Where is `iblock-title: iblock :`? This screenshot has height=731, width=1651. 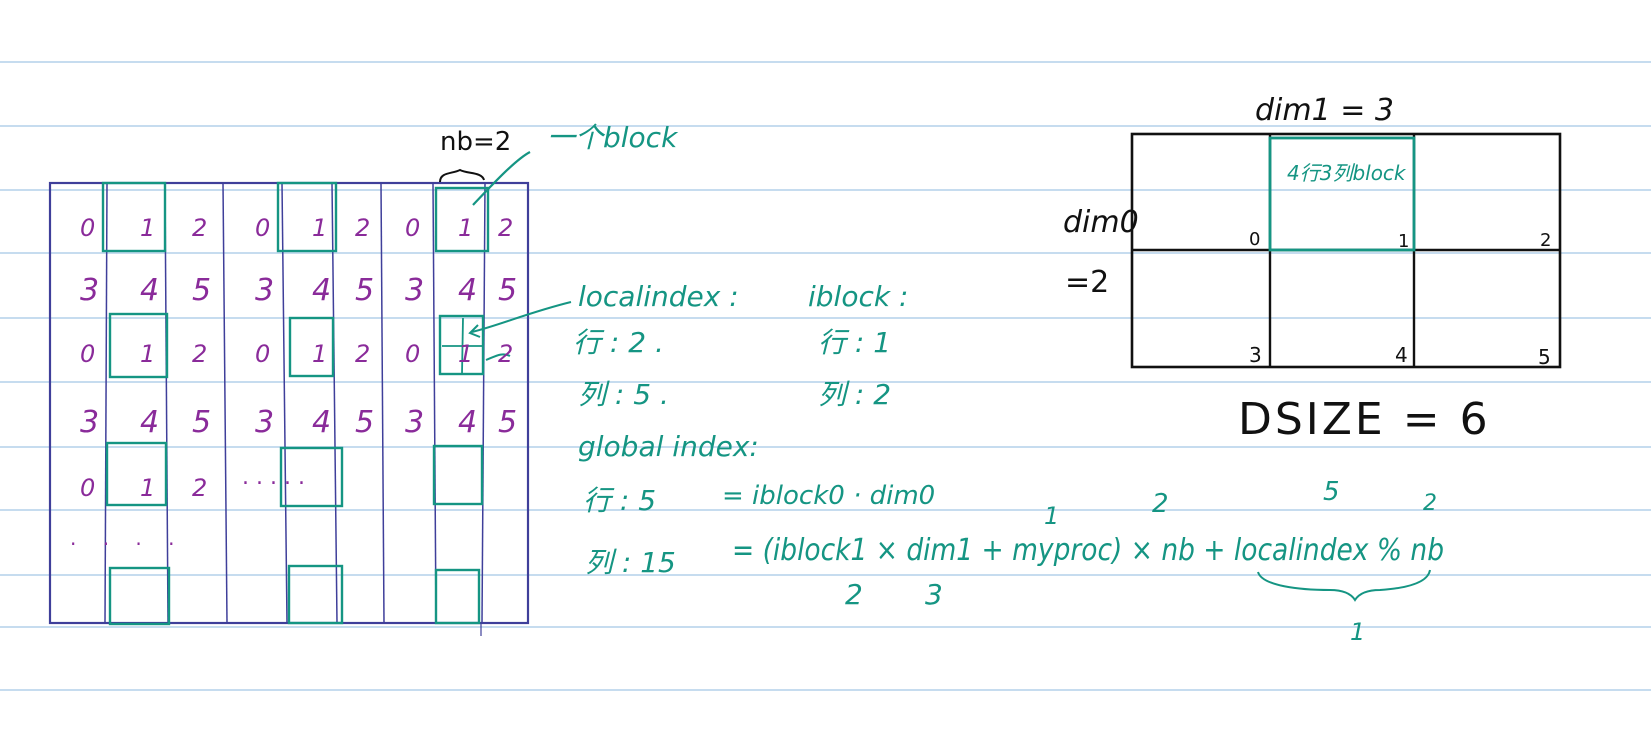
iblock-title: iblock : is located at coordinates (858, 296).